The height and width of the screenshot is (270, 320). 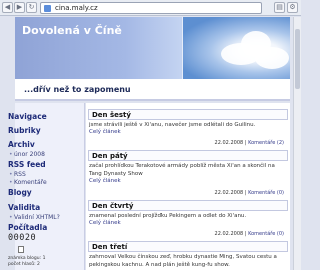 What do you see at coordinates (152, 90) in the screenshot?
I see `tagline-bar: ...dřív než to zapomenu` at bounding box center [152, 90].